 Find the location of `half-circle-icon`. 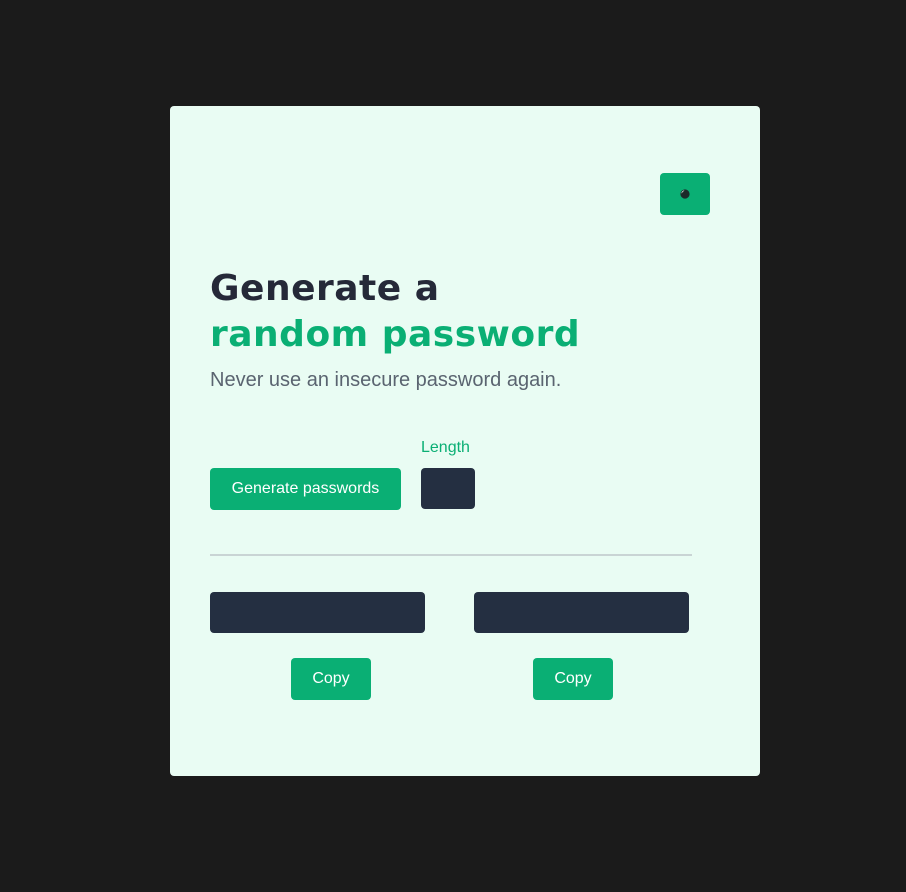

half-circle-icon is located at coordinates (685, 194).